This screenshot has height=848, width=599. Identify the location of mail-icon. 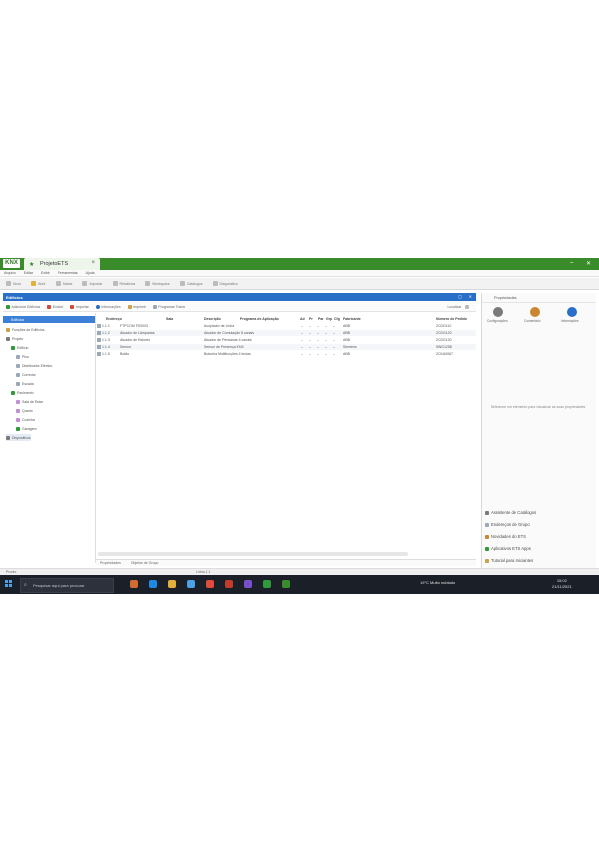
(191, 584).